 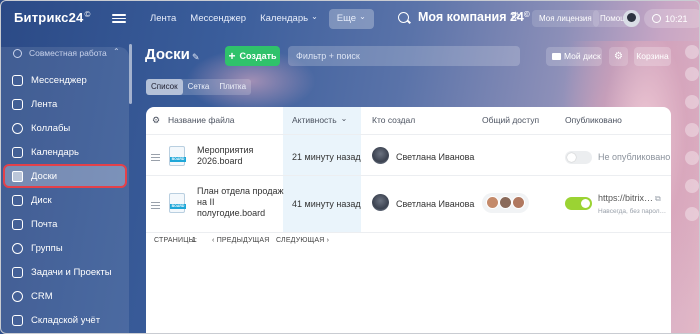 I want to click on company-label: Моя компания 24, so click(x=471, y=17).